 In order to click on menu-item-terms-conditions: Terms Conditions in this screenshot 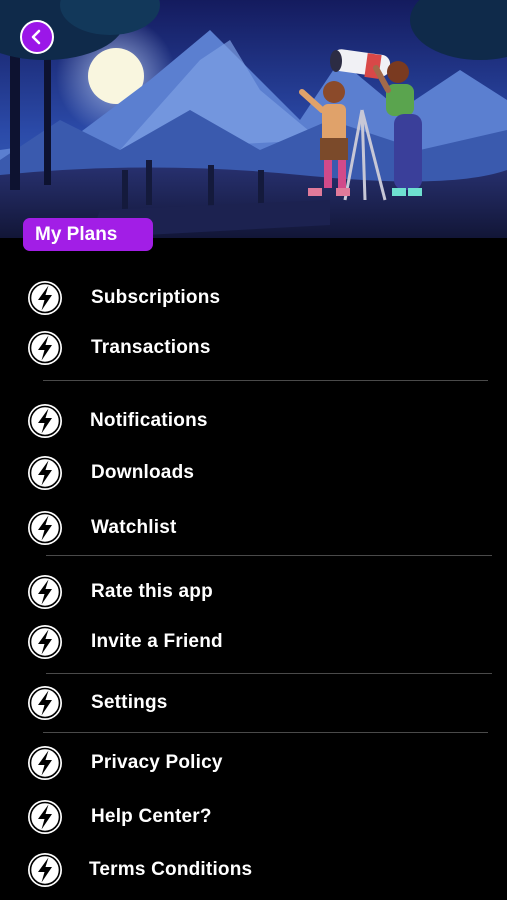, I will do `click(253, 870)`.